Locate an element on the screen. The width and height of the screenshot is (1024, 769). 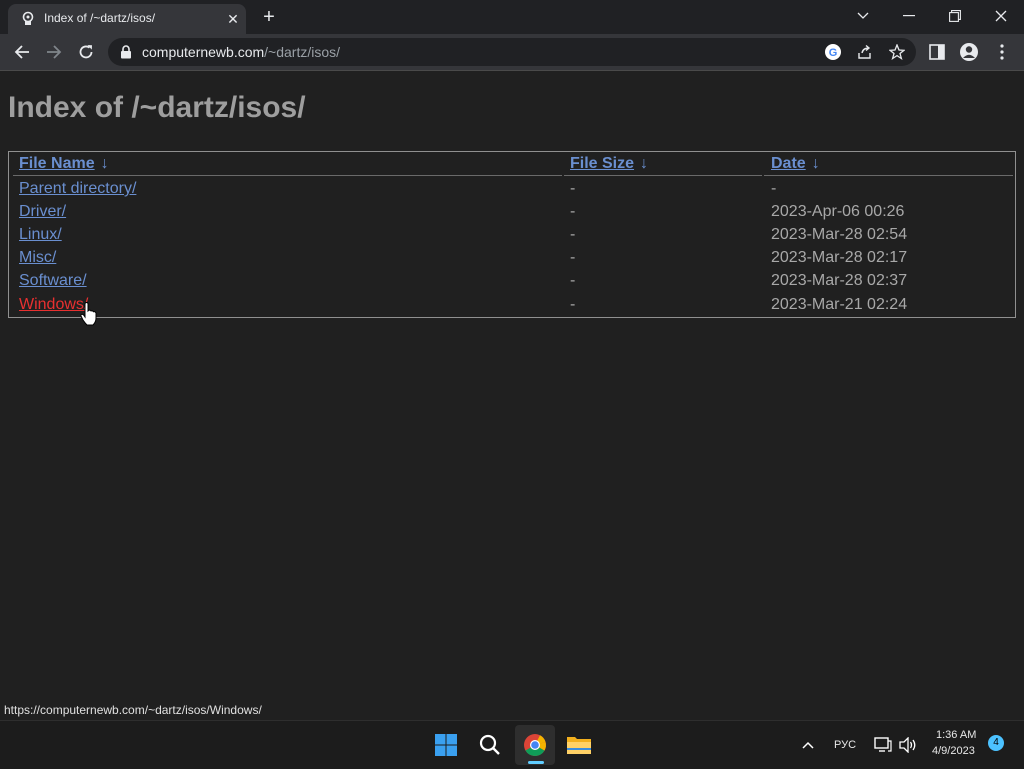
lock-icon is located at coordinates (126, 52).